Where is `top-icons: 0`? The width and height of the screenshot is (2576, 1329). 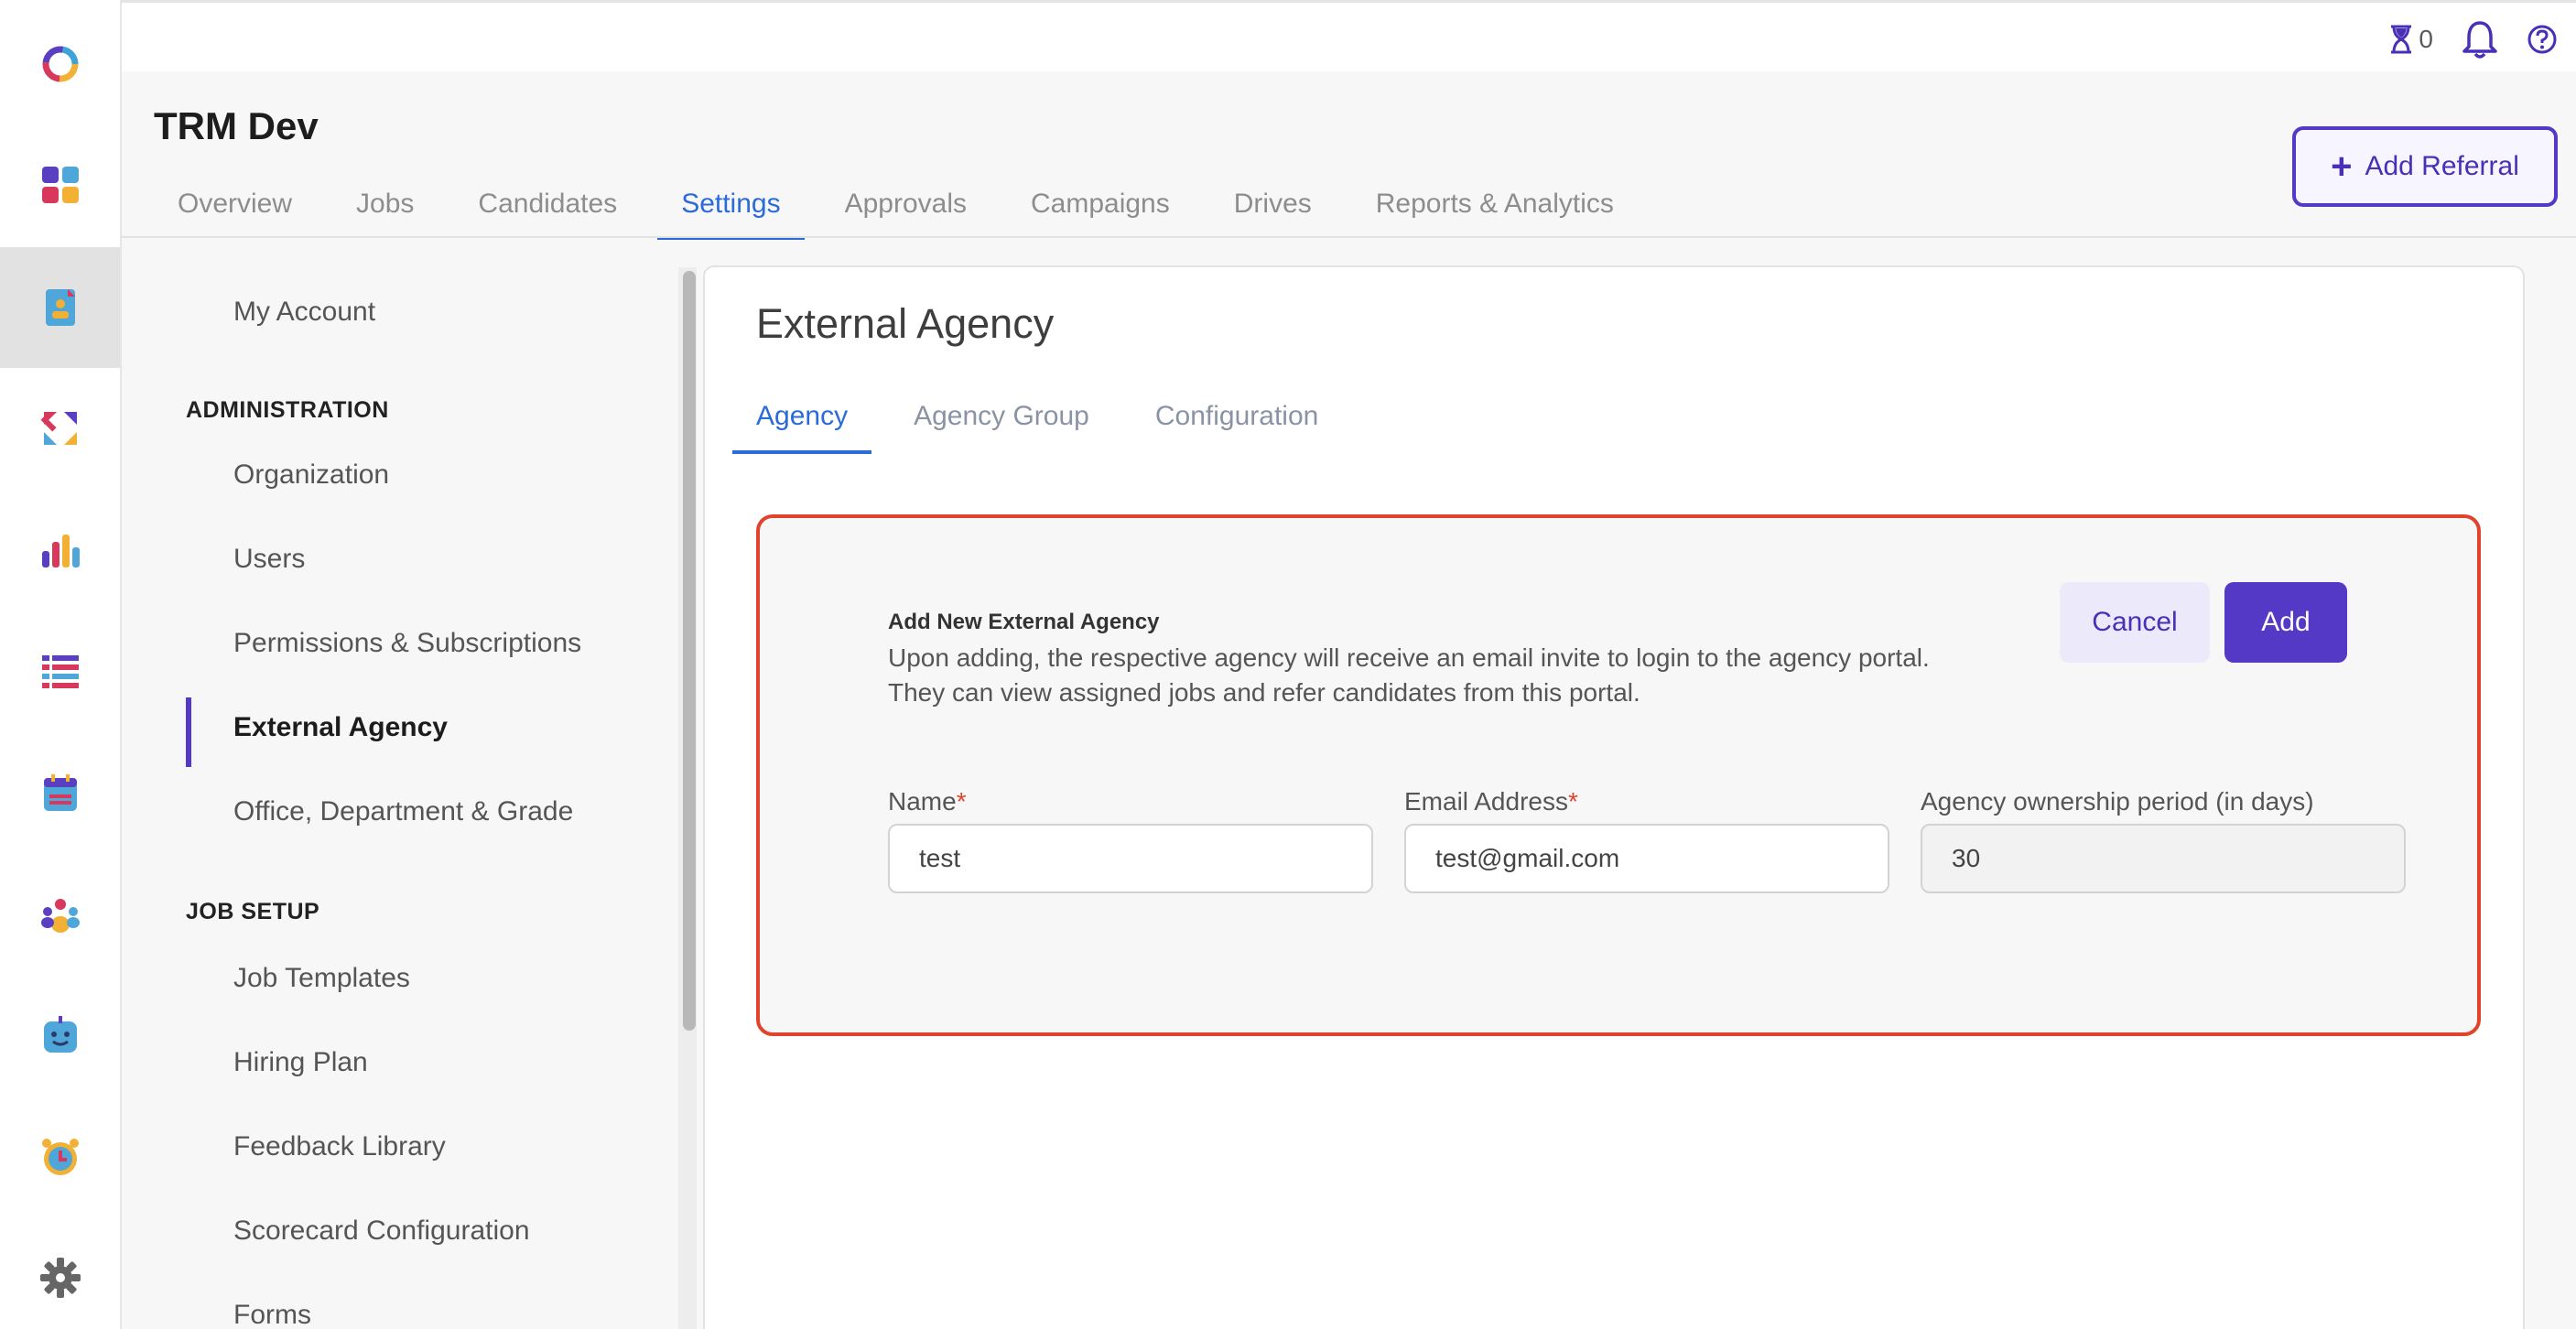
top-icons: 0 is located at coordinates (2474, 39).